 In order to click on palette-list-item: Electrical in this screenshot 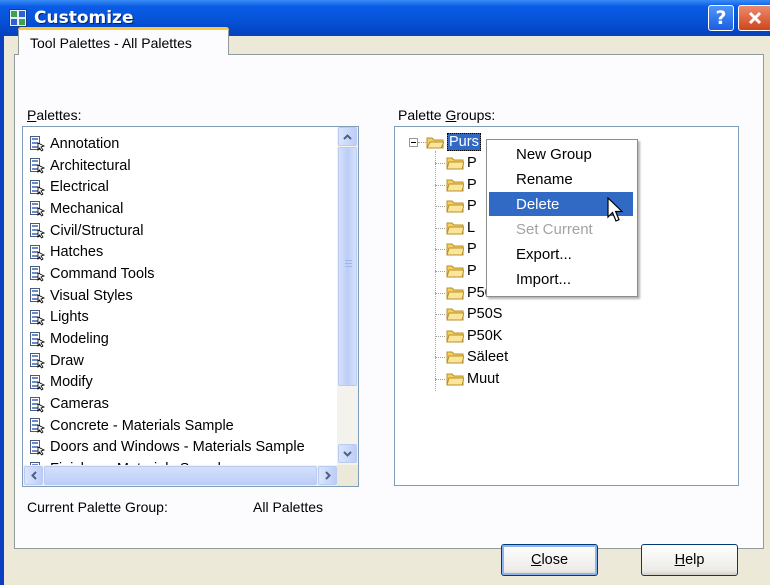, I will do `click(187, 187)`.